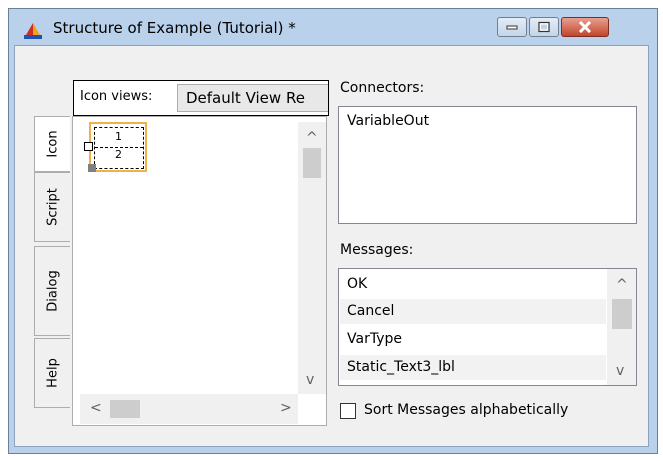 Image resolution: width=663 pixels, height=461 pixels. I want to click on sort-messages-checkbox, so click(348, 411).